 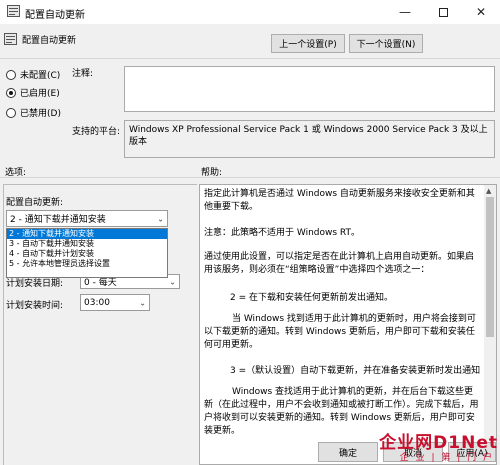 What do you see at coordinates (339, 200) in the screenshot?
I see `help-paragraph: 指定此计算机是否通过 Windows 自动更新服务来接收安全更新和其他重要下载。` at bounding box center [339, 200].